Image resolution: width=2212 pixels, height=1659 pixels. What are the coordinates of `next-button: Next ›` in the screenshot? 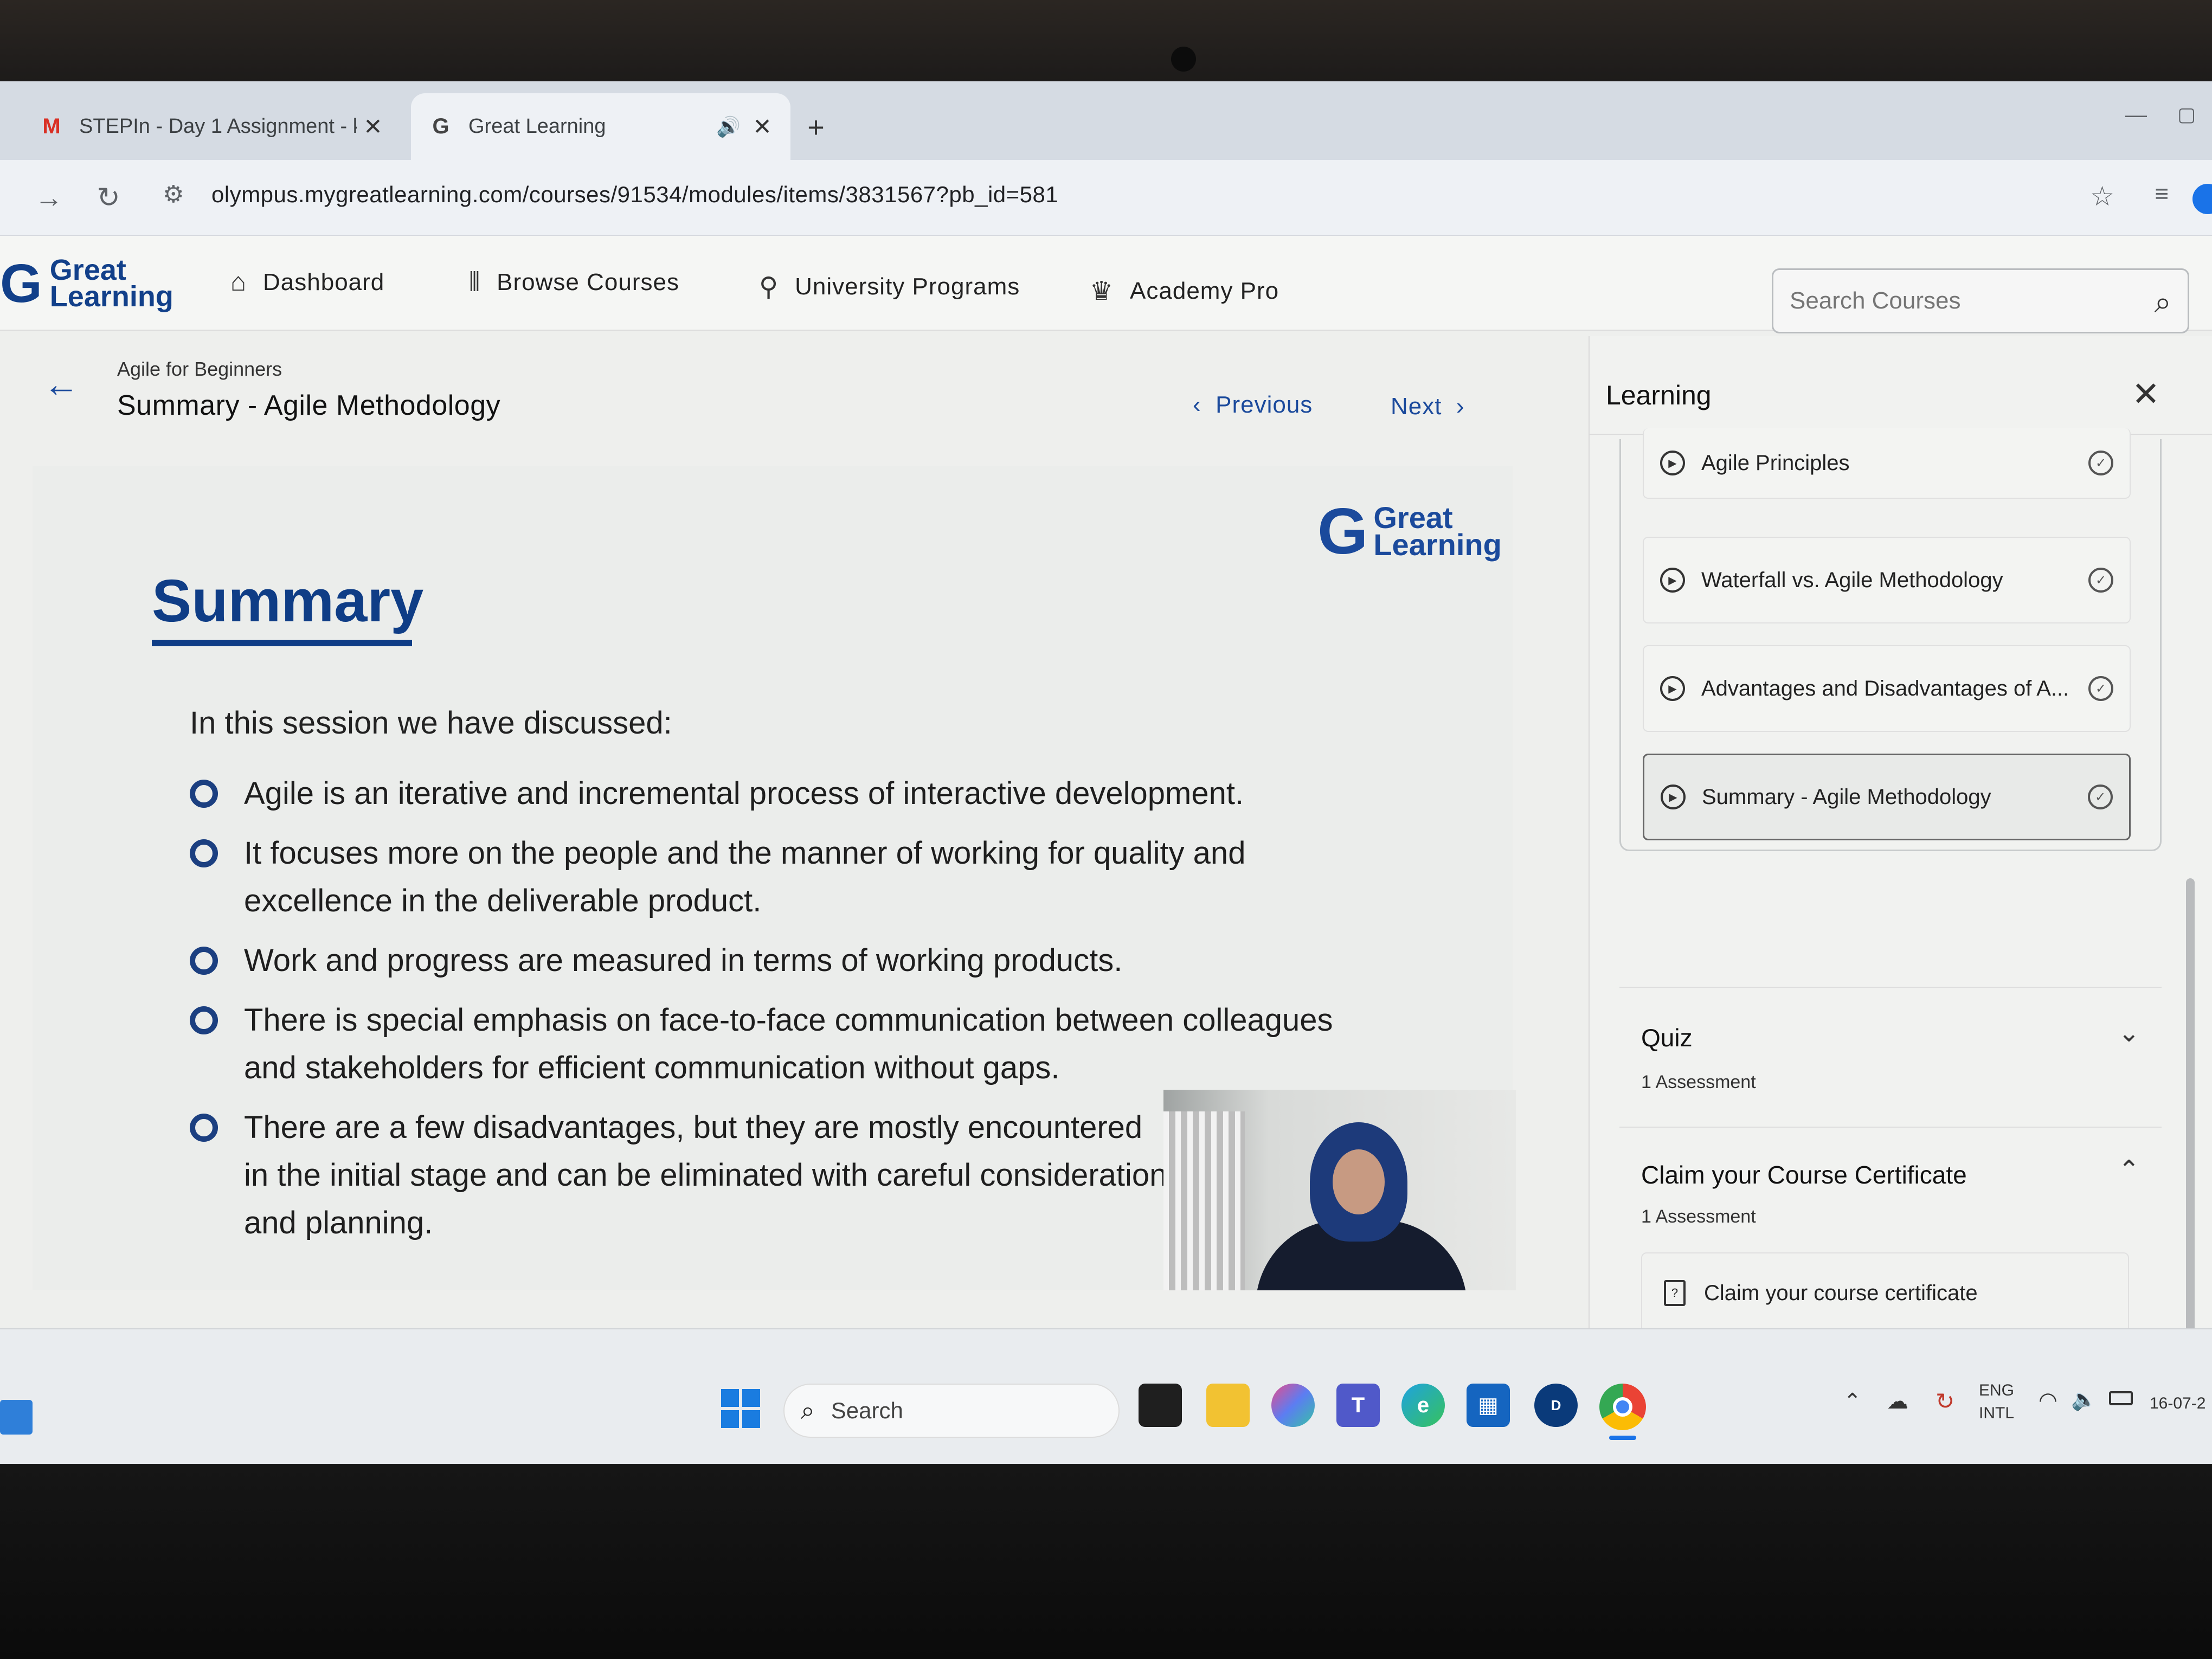 It's located at (1428, 406).